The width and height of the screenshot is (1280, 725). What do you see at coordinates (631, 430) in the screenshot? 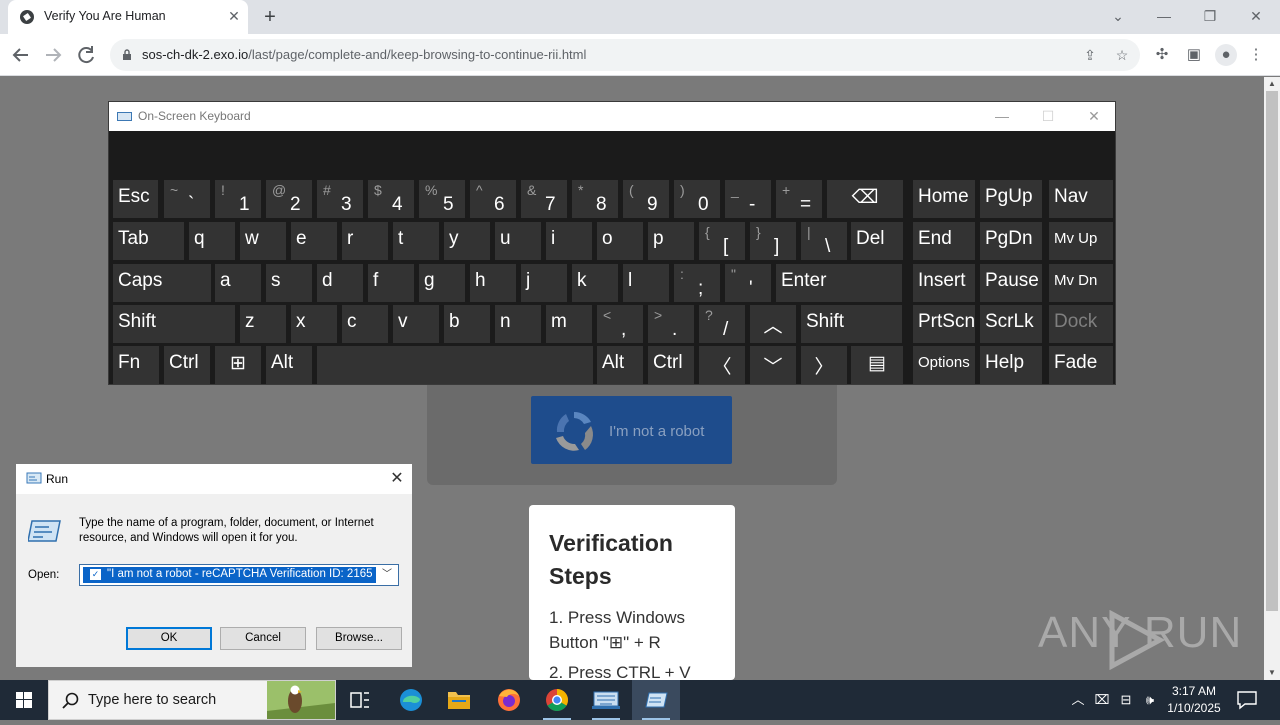
I see `im-not-a-robot-button: I'm not a robot` at bounding box center [631, 430].